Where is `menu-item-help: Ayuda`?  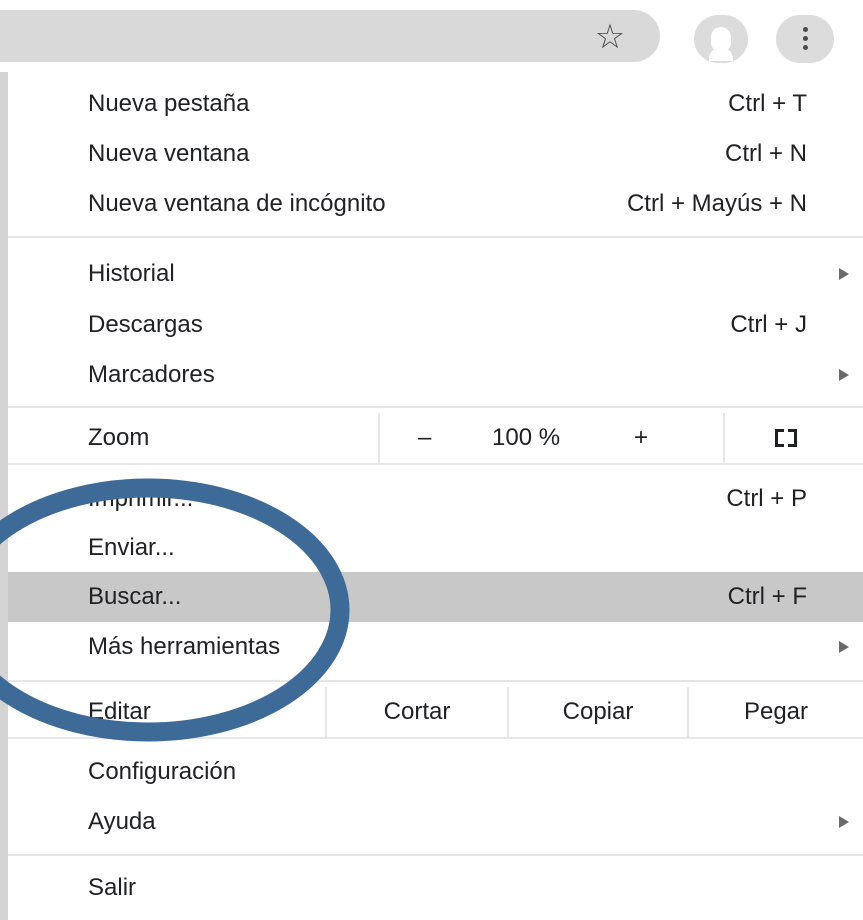 menu-item-help: Ayuda is located at coordinates (435, 822).